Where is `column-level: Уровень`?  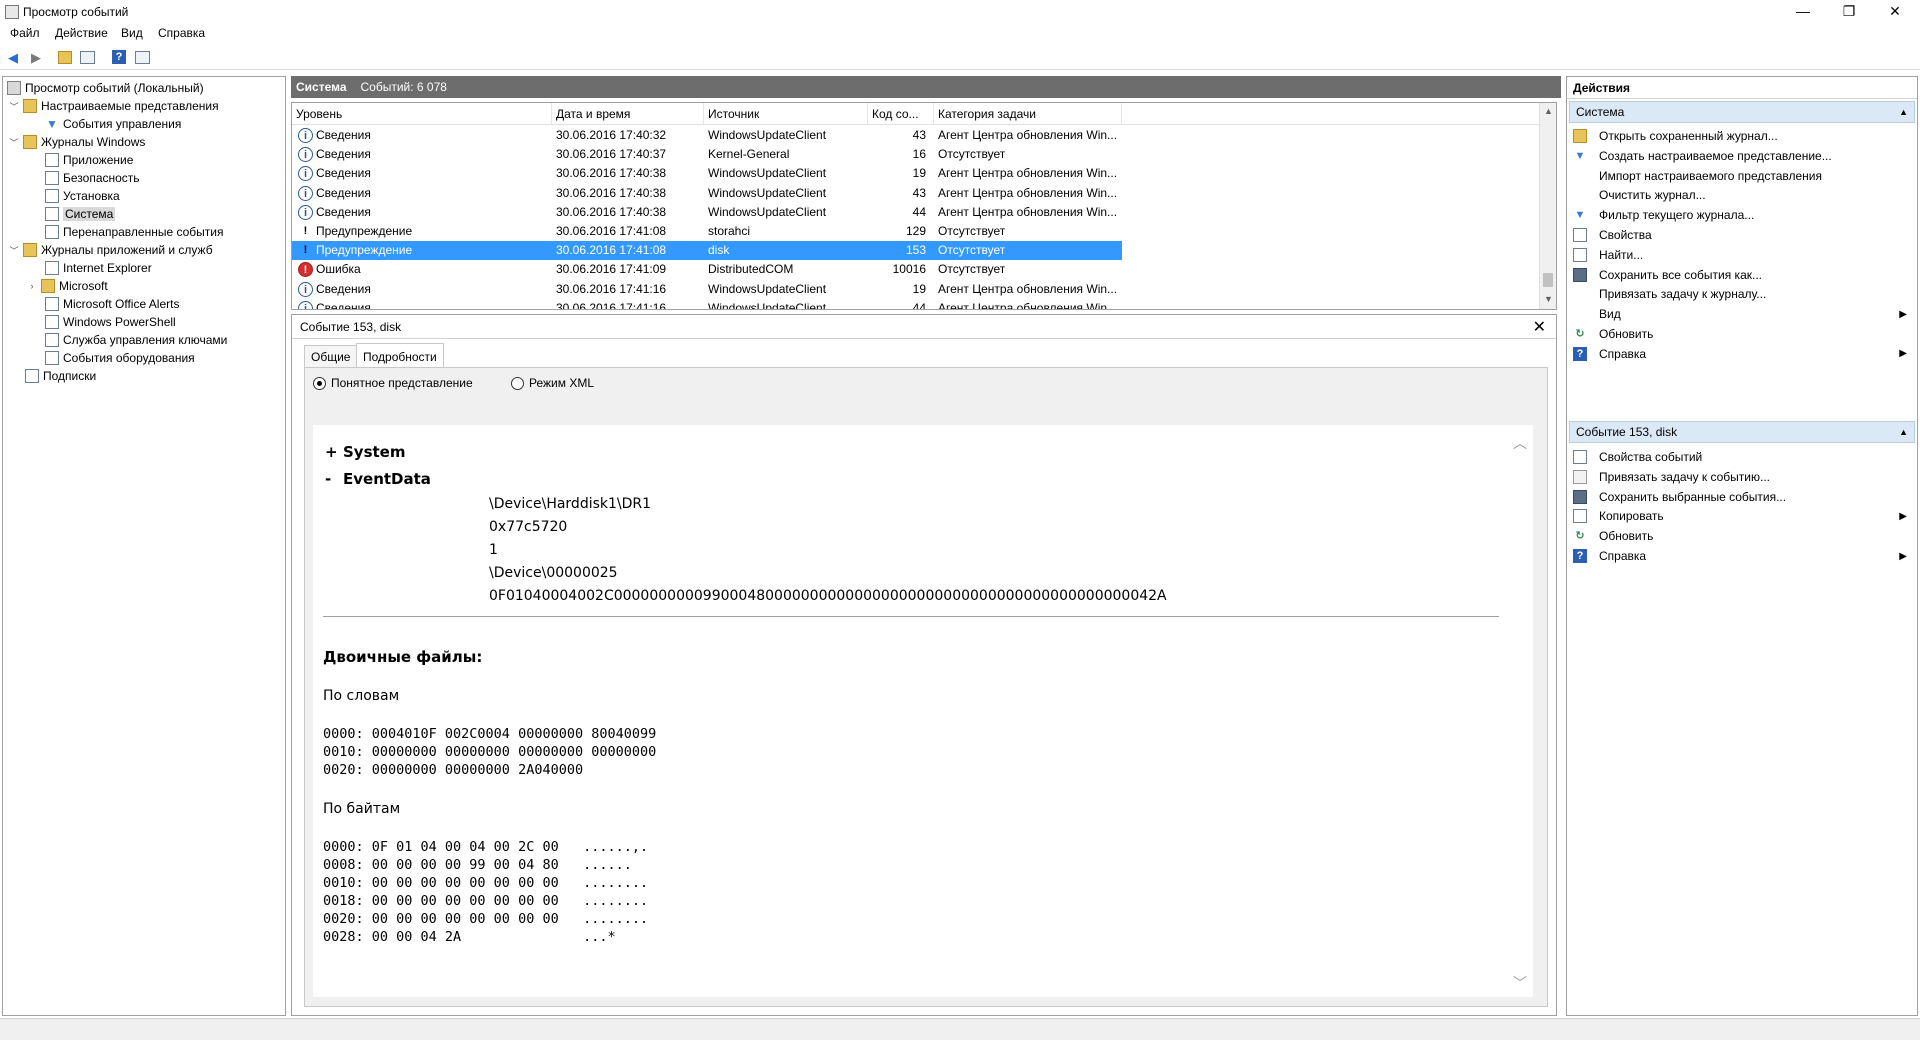 column-level: Уровень is located at coordinates (422, 114).